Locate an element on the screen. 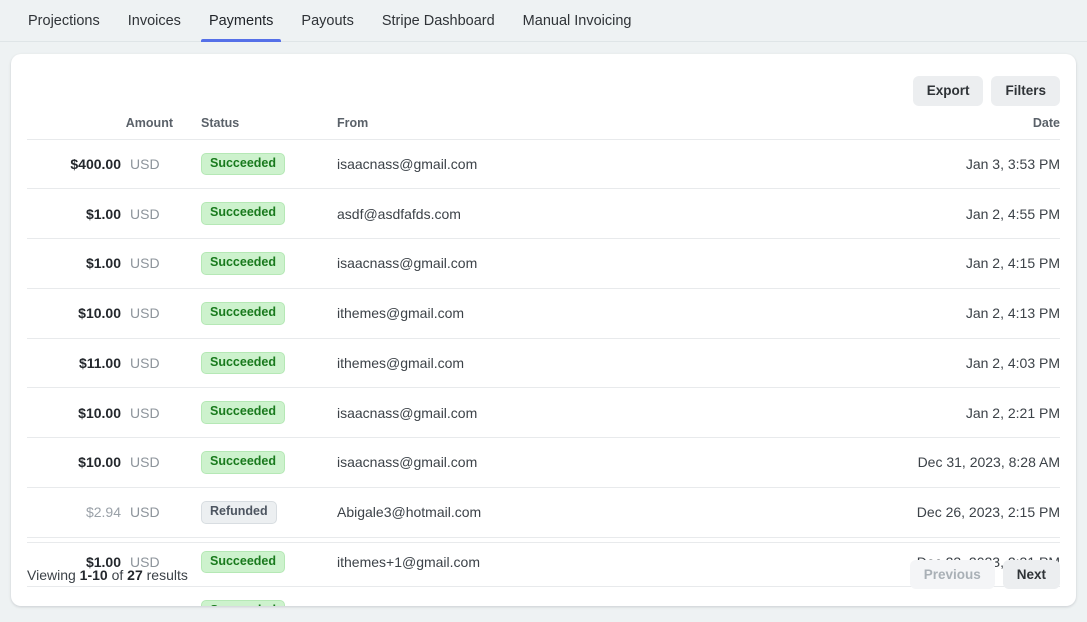 The height and width of the screenshot is (622, 1087). cell-date: Jan 2, 4:03 PM is located at coordinates (952, 362).